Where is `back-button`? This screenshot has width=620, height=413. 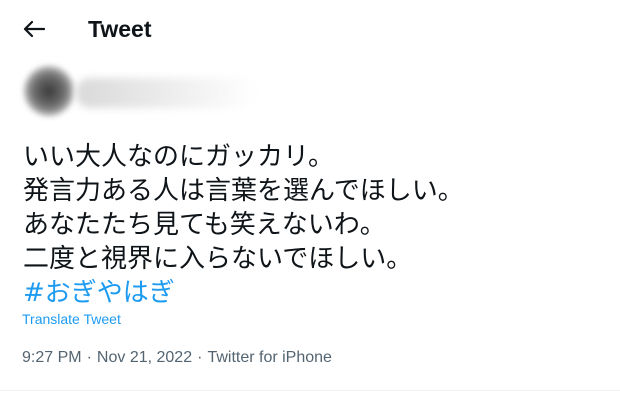
back-button is located at coordinates (34, 29).